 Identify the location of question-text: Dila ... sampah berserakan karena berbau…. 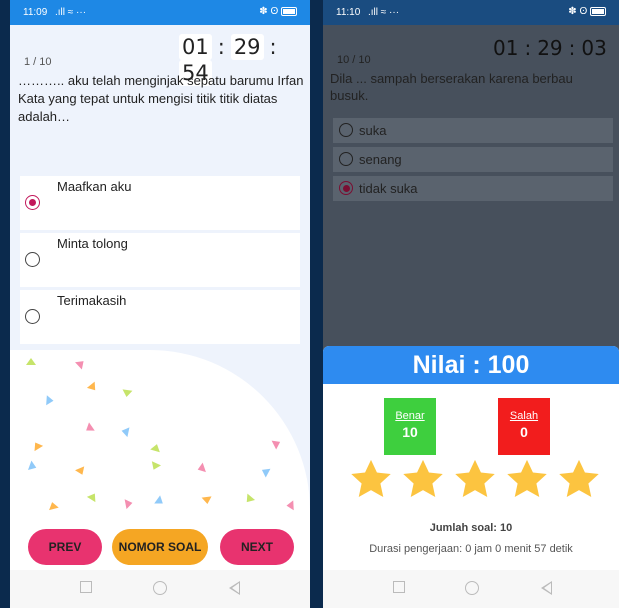
(451, 87).